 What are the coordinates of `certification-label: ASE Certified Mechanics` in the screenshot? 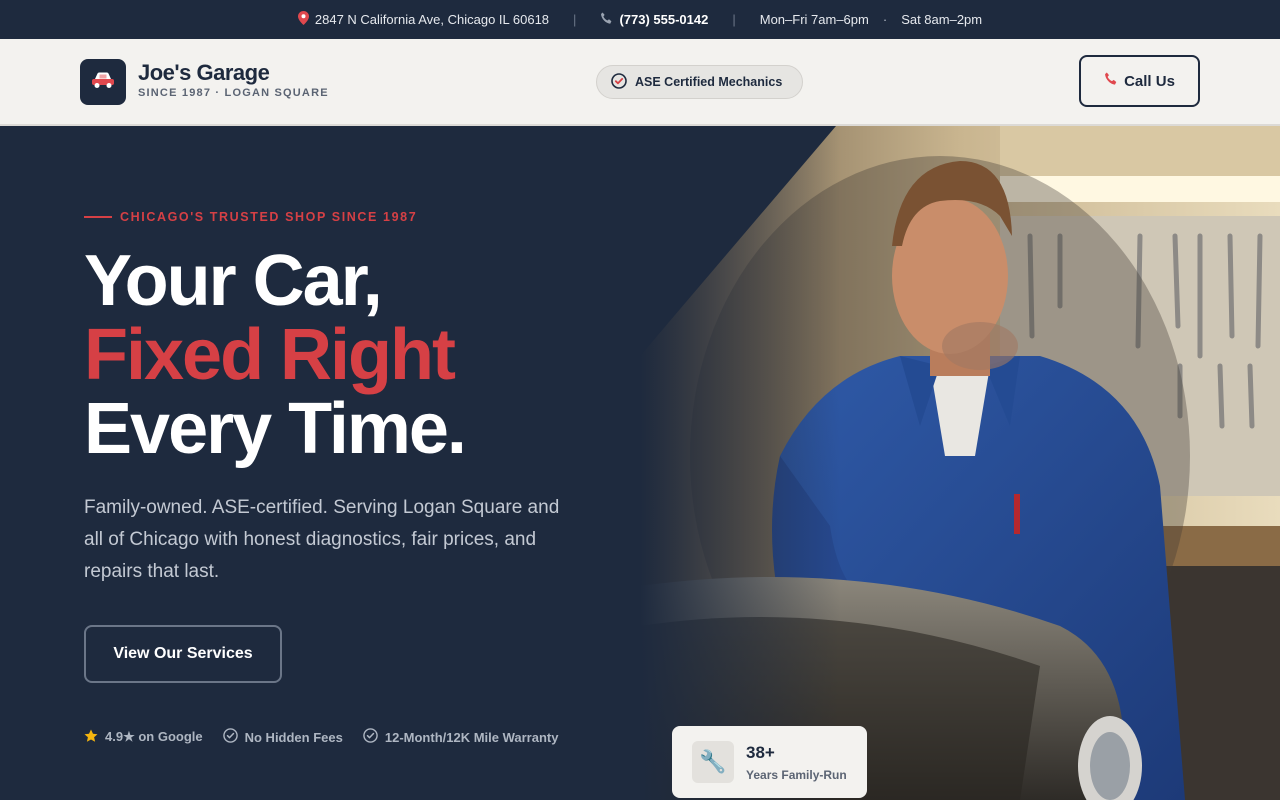 It's located at (709, 82).